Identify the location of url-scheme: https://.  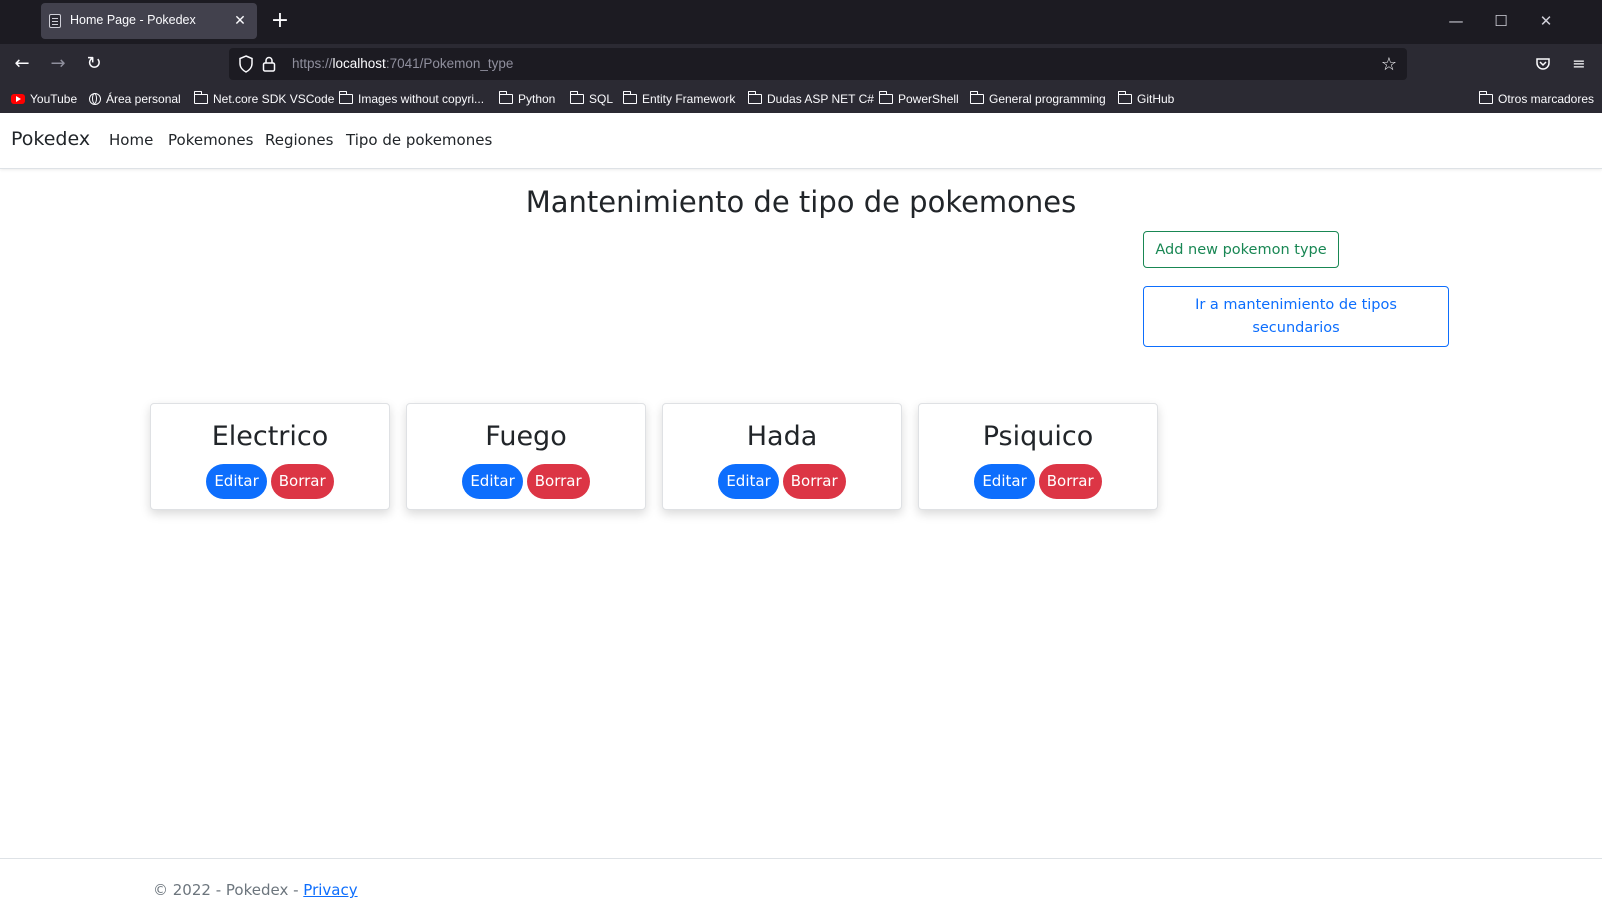
(312, 63).